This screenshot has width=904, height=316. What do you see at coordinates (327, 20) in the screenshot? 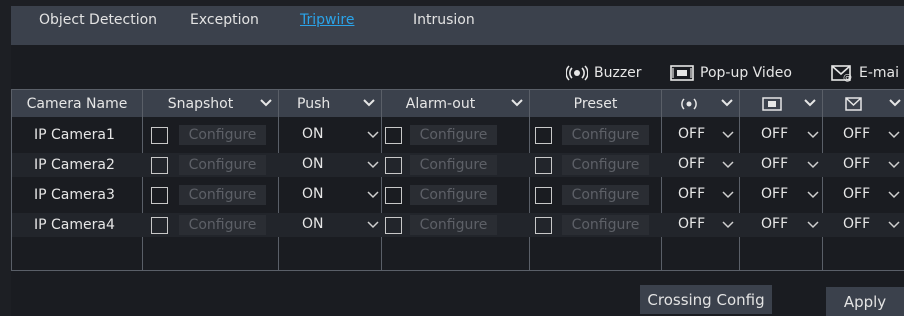
I see `tab-tripwire: Tripwire` at bounding box center [327, 20].